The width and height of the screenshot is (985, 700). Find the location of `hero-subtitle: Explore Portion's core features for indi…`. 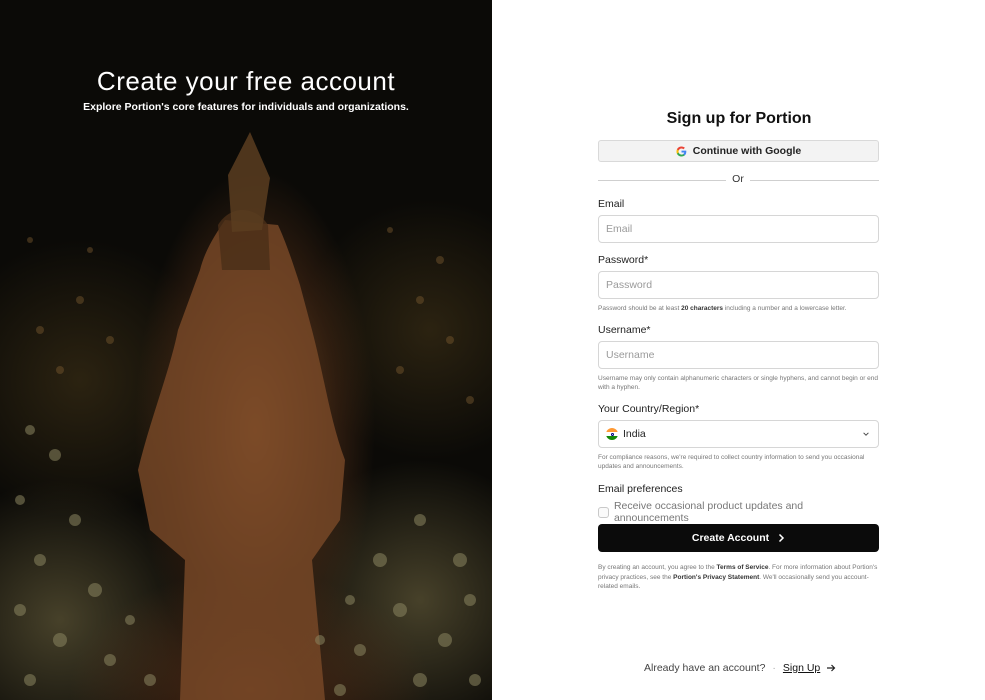

hero-subtitle: Explore Portion's core features for indi… is located at coordinates (246, 107).